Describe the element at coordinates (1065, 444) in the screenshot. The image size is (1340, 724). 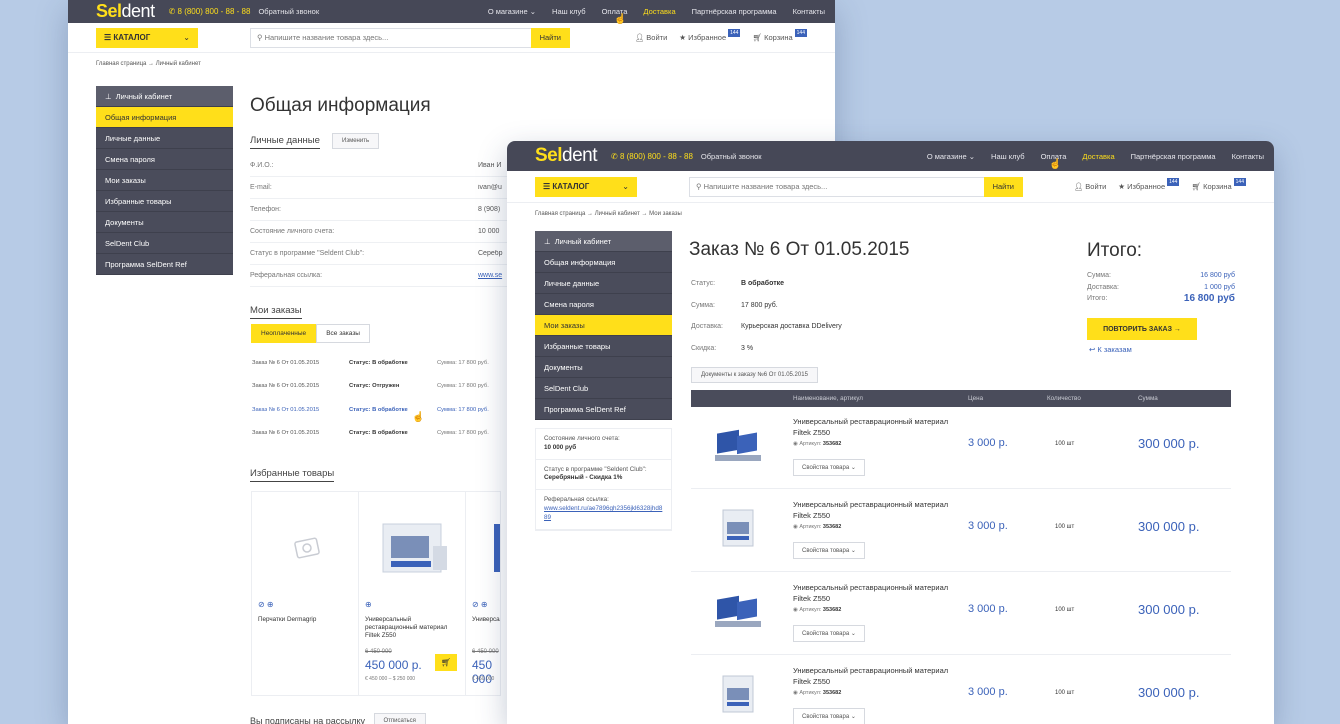
I see `product-qty: 100 шт` at that location.